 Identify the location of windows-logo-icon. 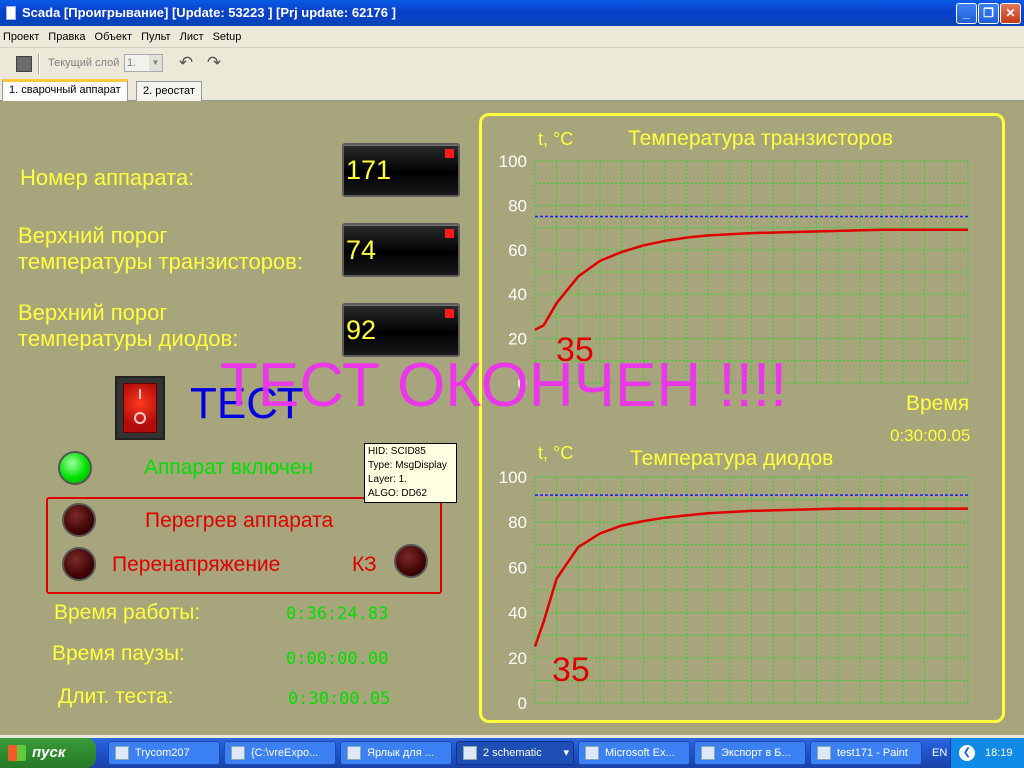
(17, 753).